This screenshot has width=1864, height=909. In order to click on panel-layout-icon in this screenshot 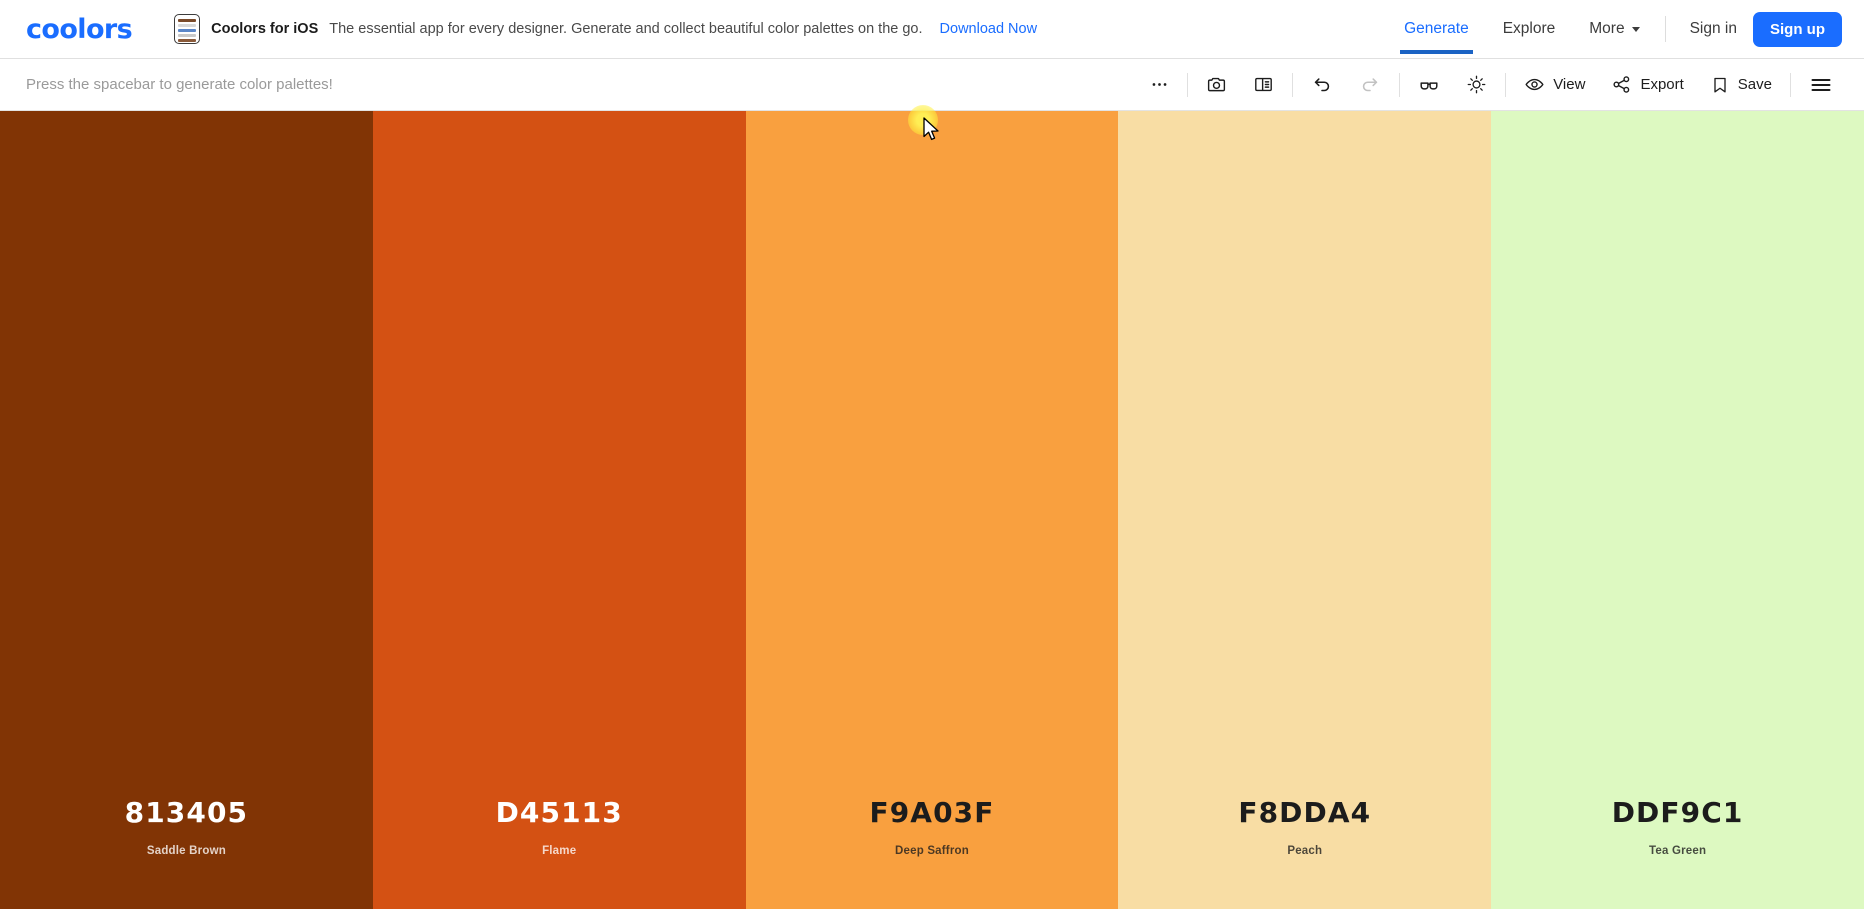, I will do `click(1264, 84)`.